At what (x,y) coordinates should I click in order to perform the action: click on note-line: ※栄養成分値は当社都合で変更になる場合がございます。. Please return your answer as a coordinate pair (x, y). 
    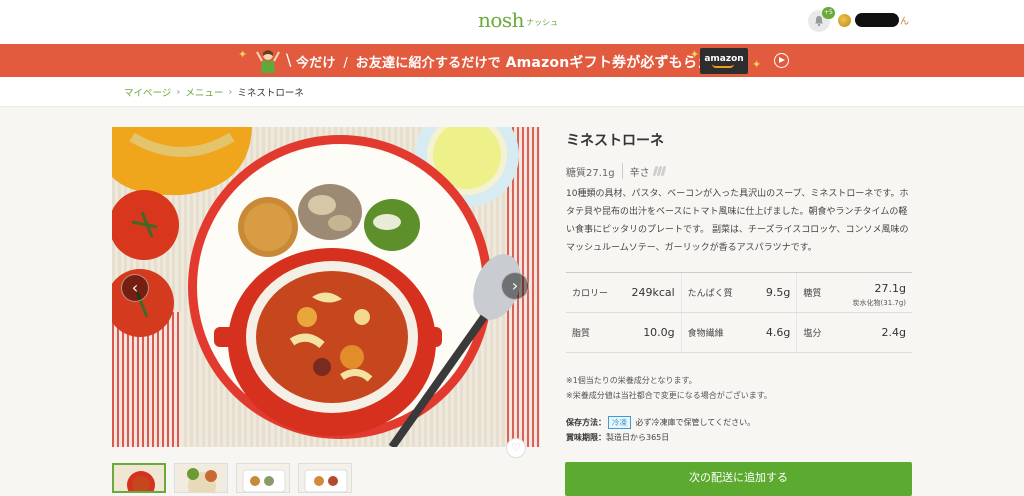
    Looking at the image, I should click on (669, 395).